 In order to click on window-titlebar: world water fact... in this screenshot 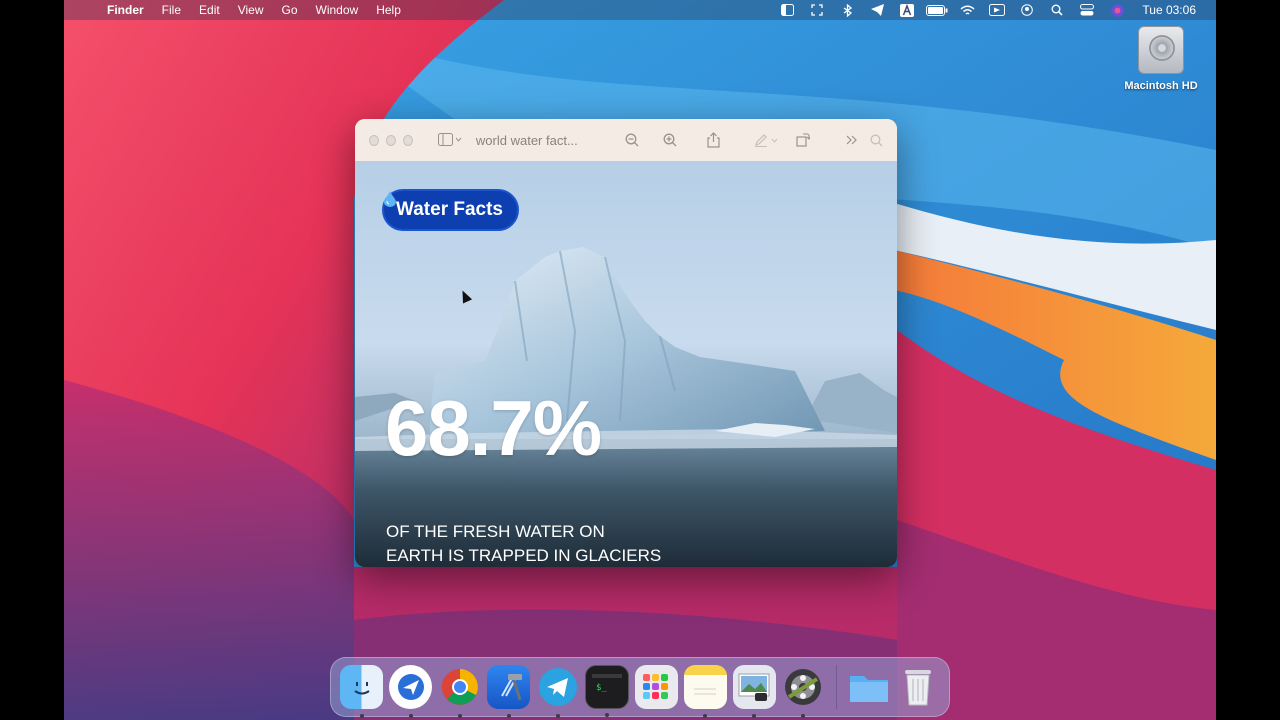, I will do `click(626, 140)`.